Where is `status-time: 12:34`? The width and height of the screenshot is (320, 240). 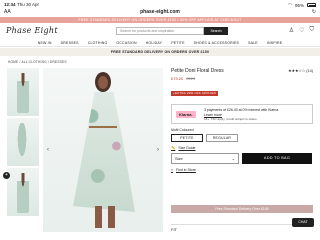
status-time: 12:34 is located at coordinates (10, 4).